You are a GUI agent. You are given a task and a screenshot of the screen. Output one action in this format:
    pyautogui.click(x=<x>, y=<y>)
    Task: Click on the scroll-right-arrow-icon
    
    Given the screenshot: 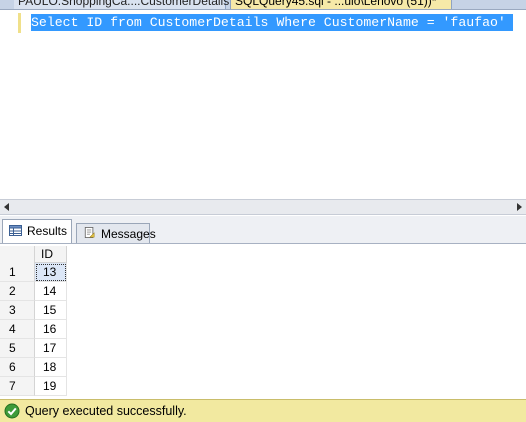 What is the action you would take?
    pyautogui.click(x=519, y=207)
    